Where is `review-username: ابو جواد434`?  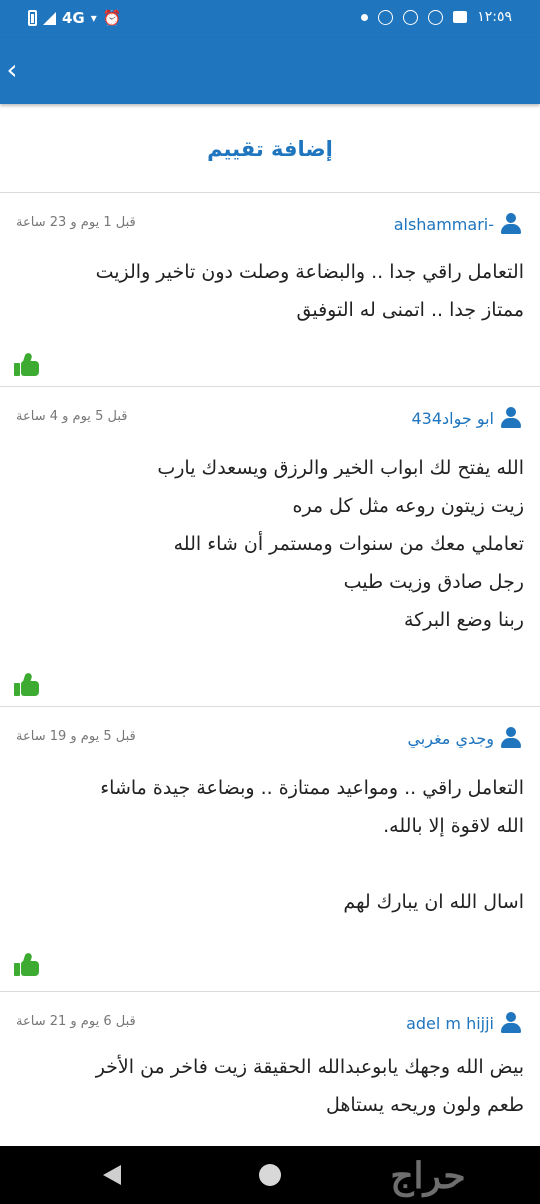
review-username: ابو جواد434 is located at coordinates (452, 418).